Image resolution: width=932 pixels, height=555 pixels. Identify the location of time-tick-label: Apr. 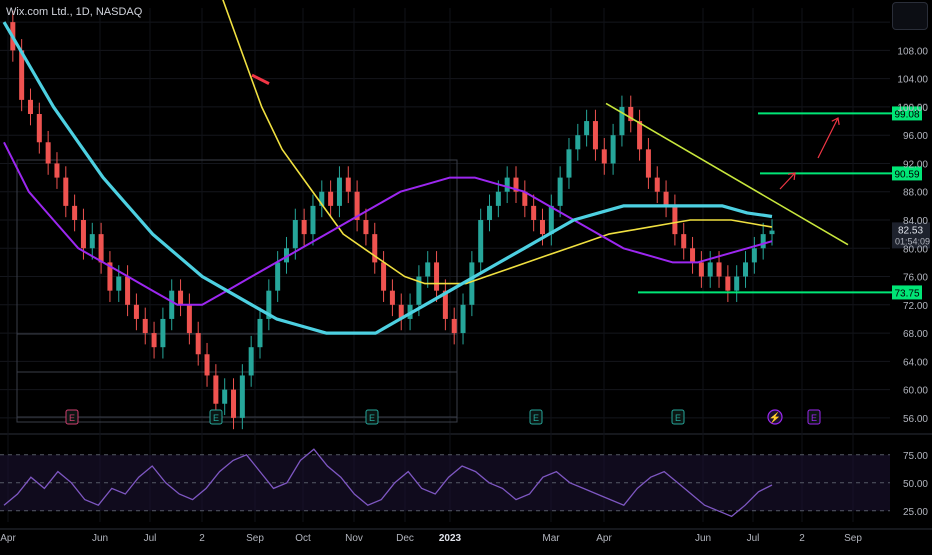
(8, 538).